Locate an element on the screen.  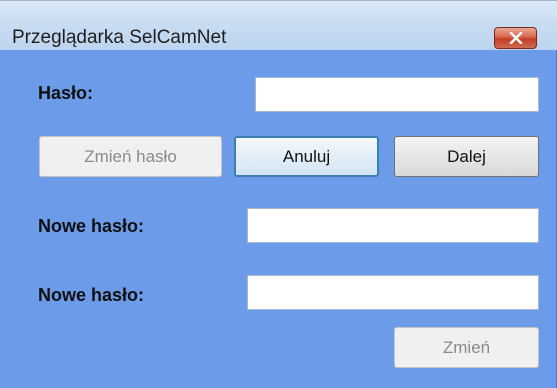
close-icon is located at coordinates (516, 38).